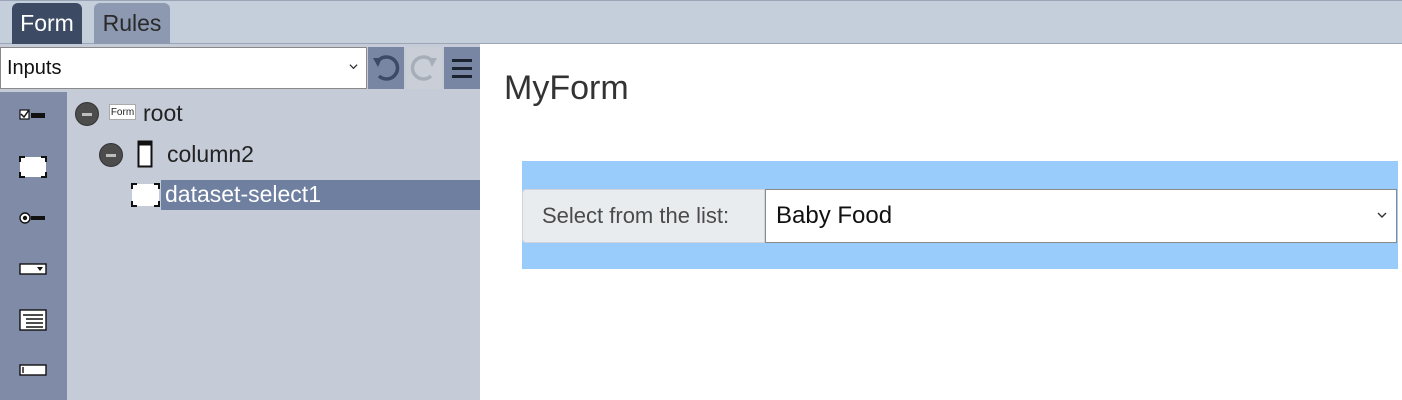 Image resolution: width=1402 pixels, height=400 pixels. What do you see at coordinates (163, 113) in the screenshot?
I see `tree-node-root: root` at bounding box center [163, 113].